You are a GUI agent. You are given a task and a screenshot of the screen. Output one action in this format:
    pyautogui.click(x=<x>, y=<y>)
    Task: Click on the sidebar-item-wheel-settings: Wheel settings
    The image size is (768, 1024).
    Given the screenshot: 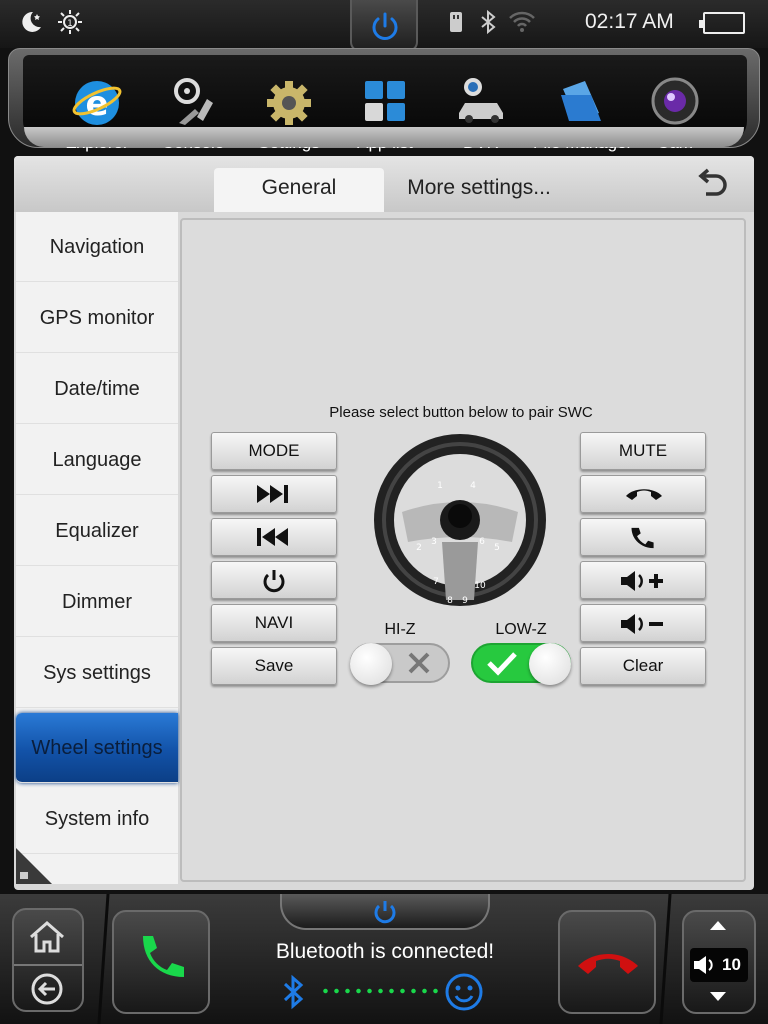 What is the action you would take?
    pyautogui.click(x=97, y=748)
    